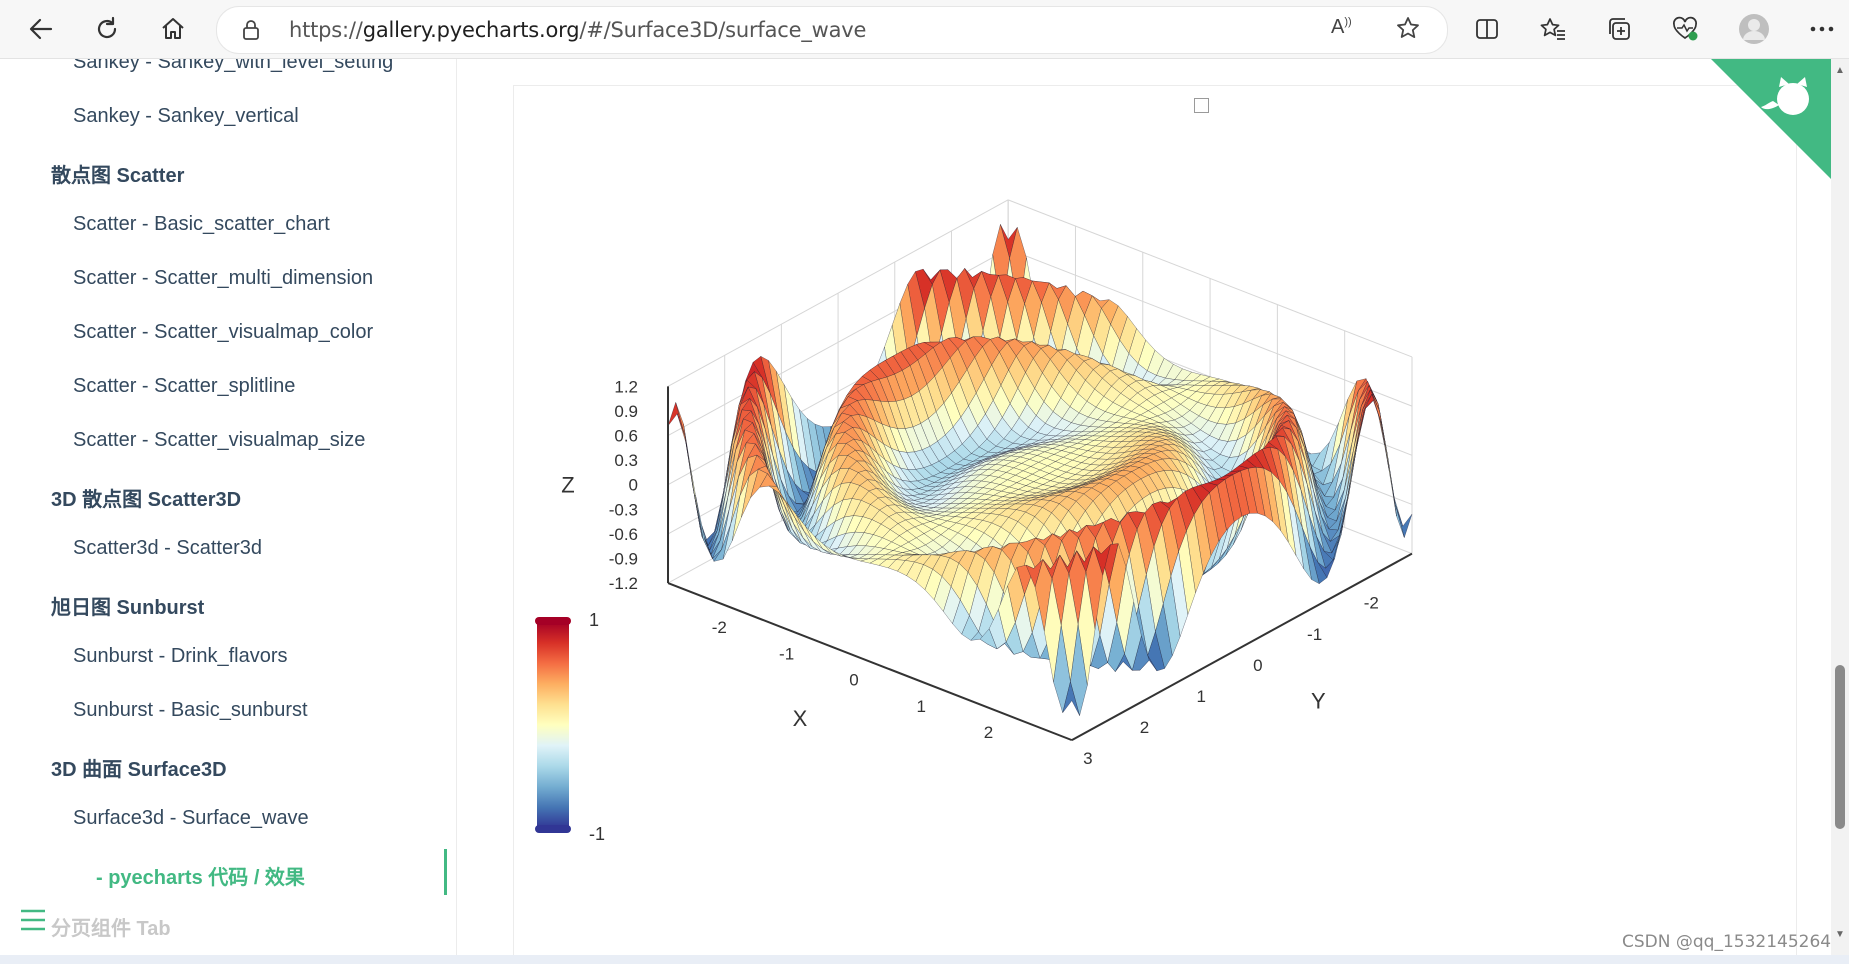  Describe the element at coordinates (1840, 747) in the screenshot. I see `scrollbar-thumb` at that location.